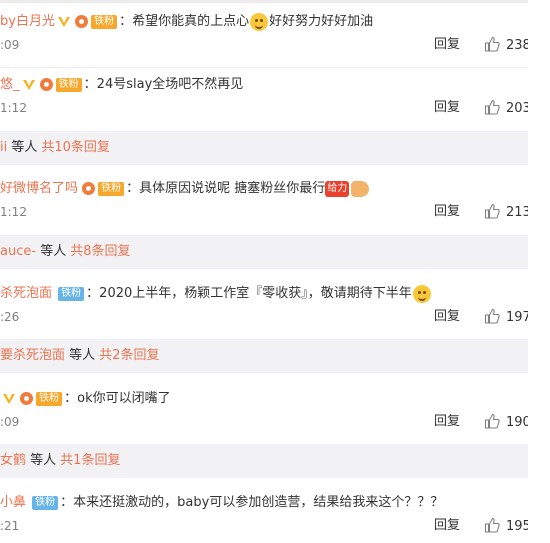 This screenshot has width=550, height=543. Describe the element at coordinates (264, 67) in the screenshot. I see `divider` at that location.